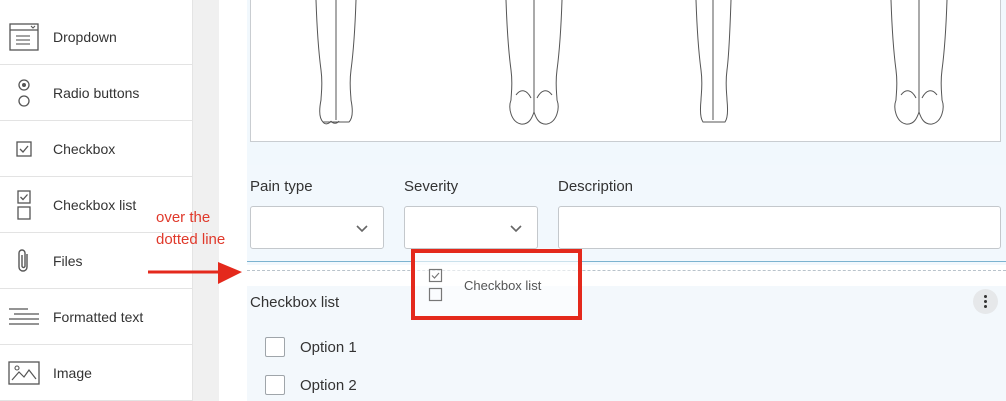 This screenshot has height=401, width=1006. Describe the element at coordinates (72, 373) in the screenshot. I see `sidebar-item-label: Image` at that location.